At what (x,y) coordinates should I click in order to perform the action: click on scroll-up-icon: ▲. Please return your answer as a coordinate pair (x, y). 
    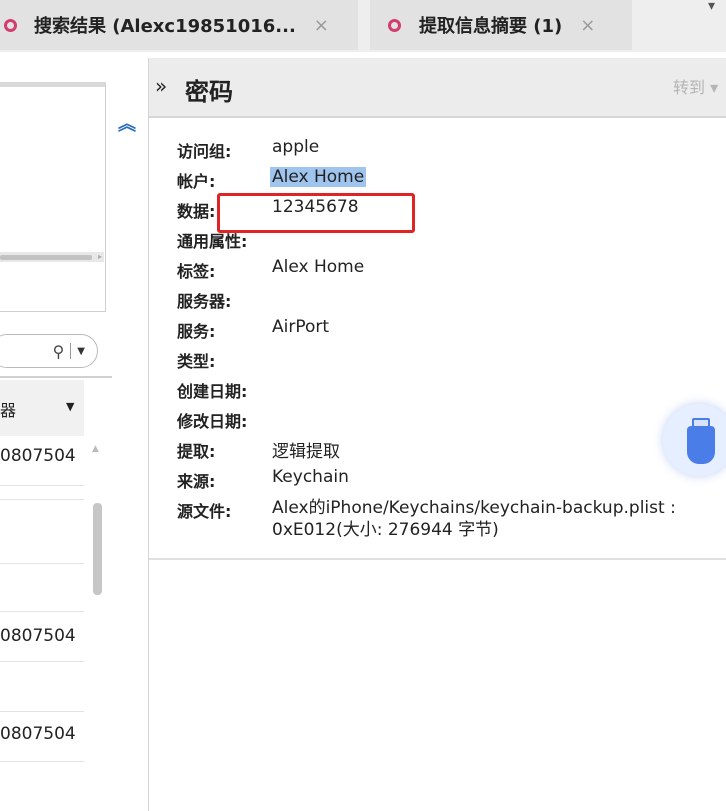
    Looking at the image, I should click on (95, 449).